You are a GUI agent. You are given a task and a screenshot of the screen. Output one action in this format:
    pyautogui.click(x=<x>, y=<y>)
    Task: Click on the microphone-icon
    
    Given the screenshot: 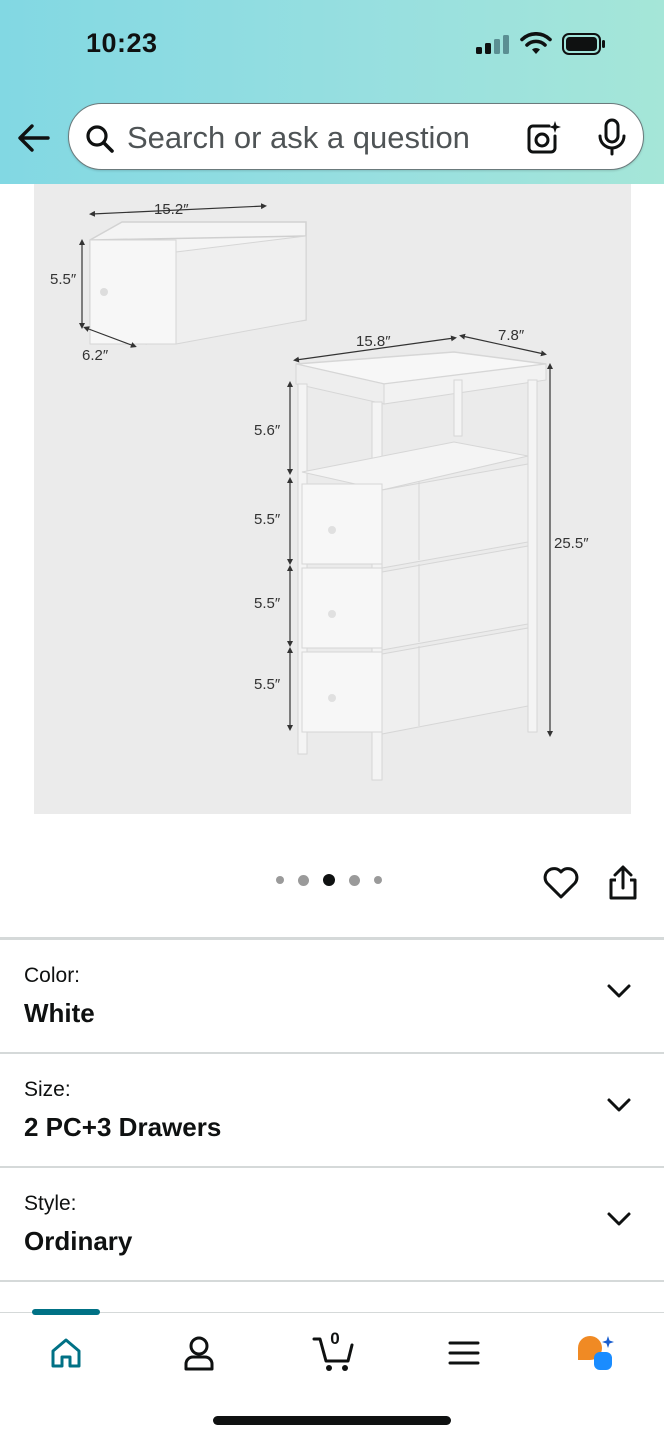 What is the action you would take?
    pyautogui.click(x=612, y=137)
    